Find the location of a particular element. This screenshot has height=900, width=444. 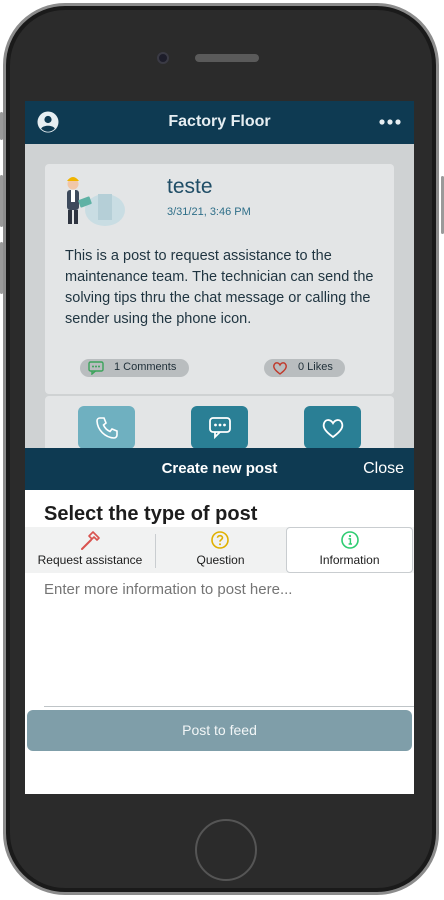

info-circle-icon is located at coordinates (350, 540).